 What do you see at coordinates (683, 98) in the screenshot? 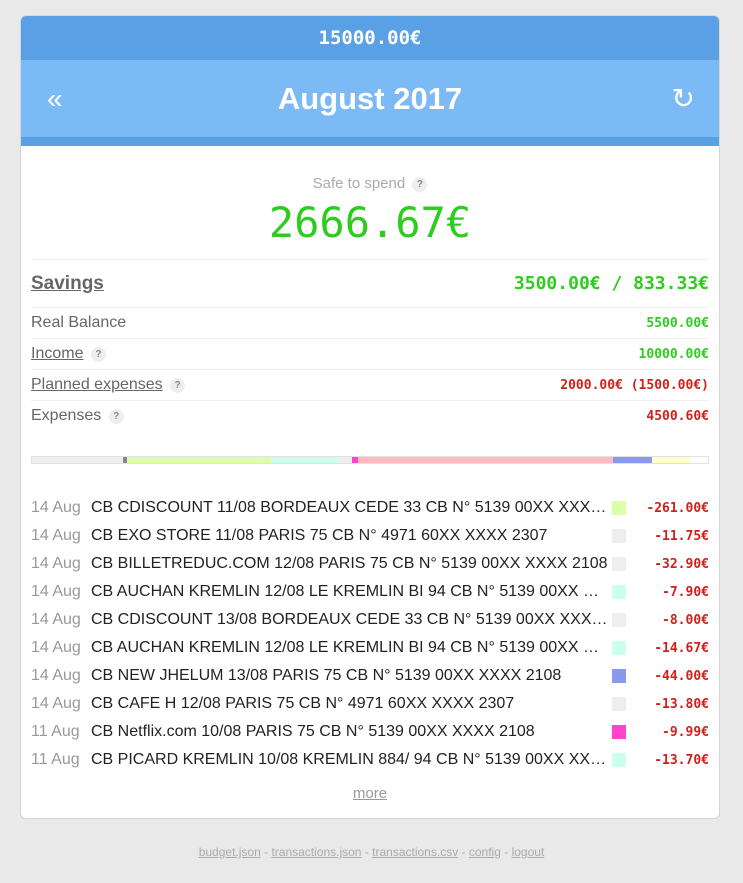
I see `refresh-icon: ↻` at bounding box center [683, 98].